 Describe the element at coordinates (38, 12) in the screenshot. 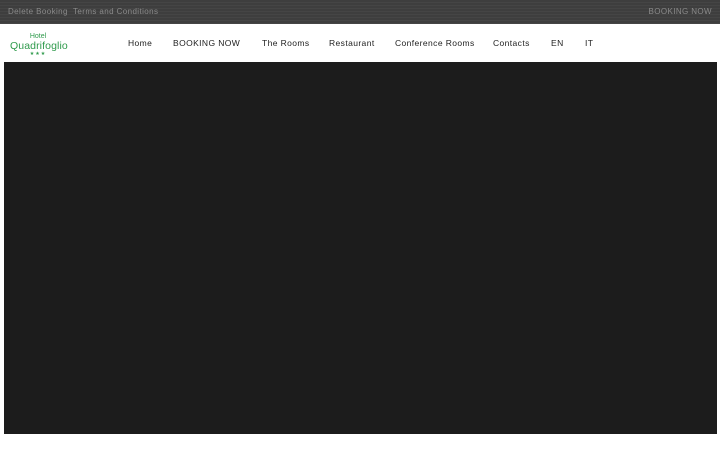

I see `delete-booking-link: Delete Booking` at that location.